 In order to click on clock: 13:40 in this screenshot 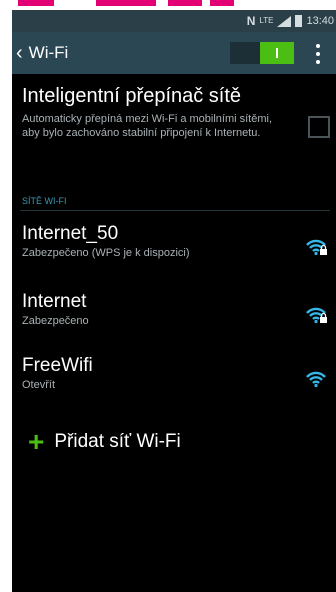, I will do `click(320, 21)`.